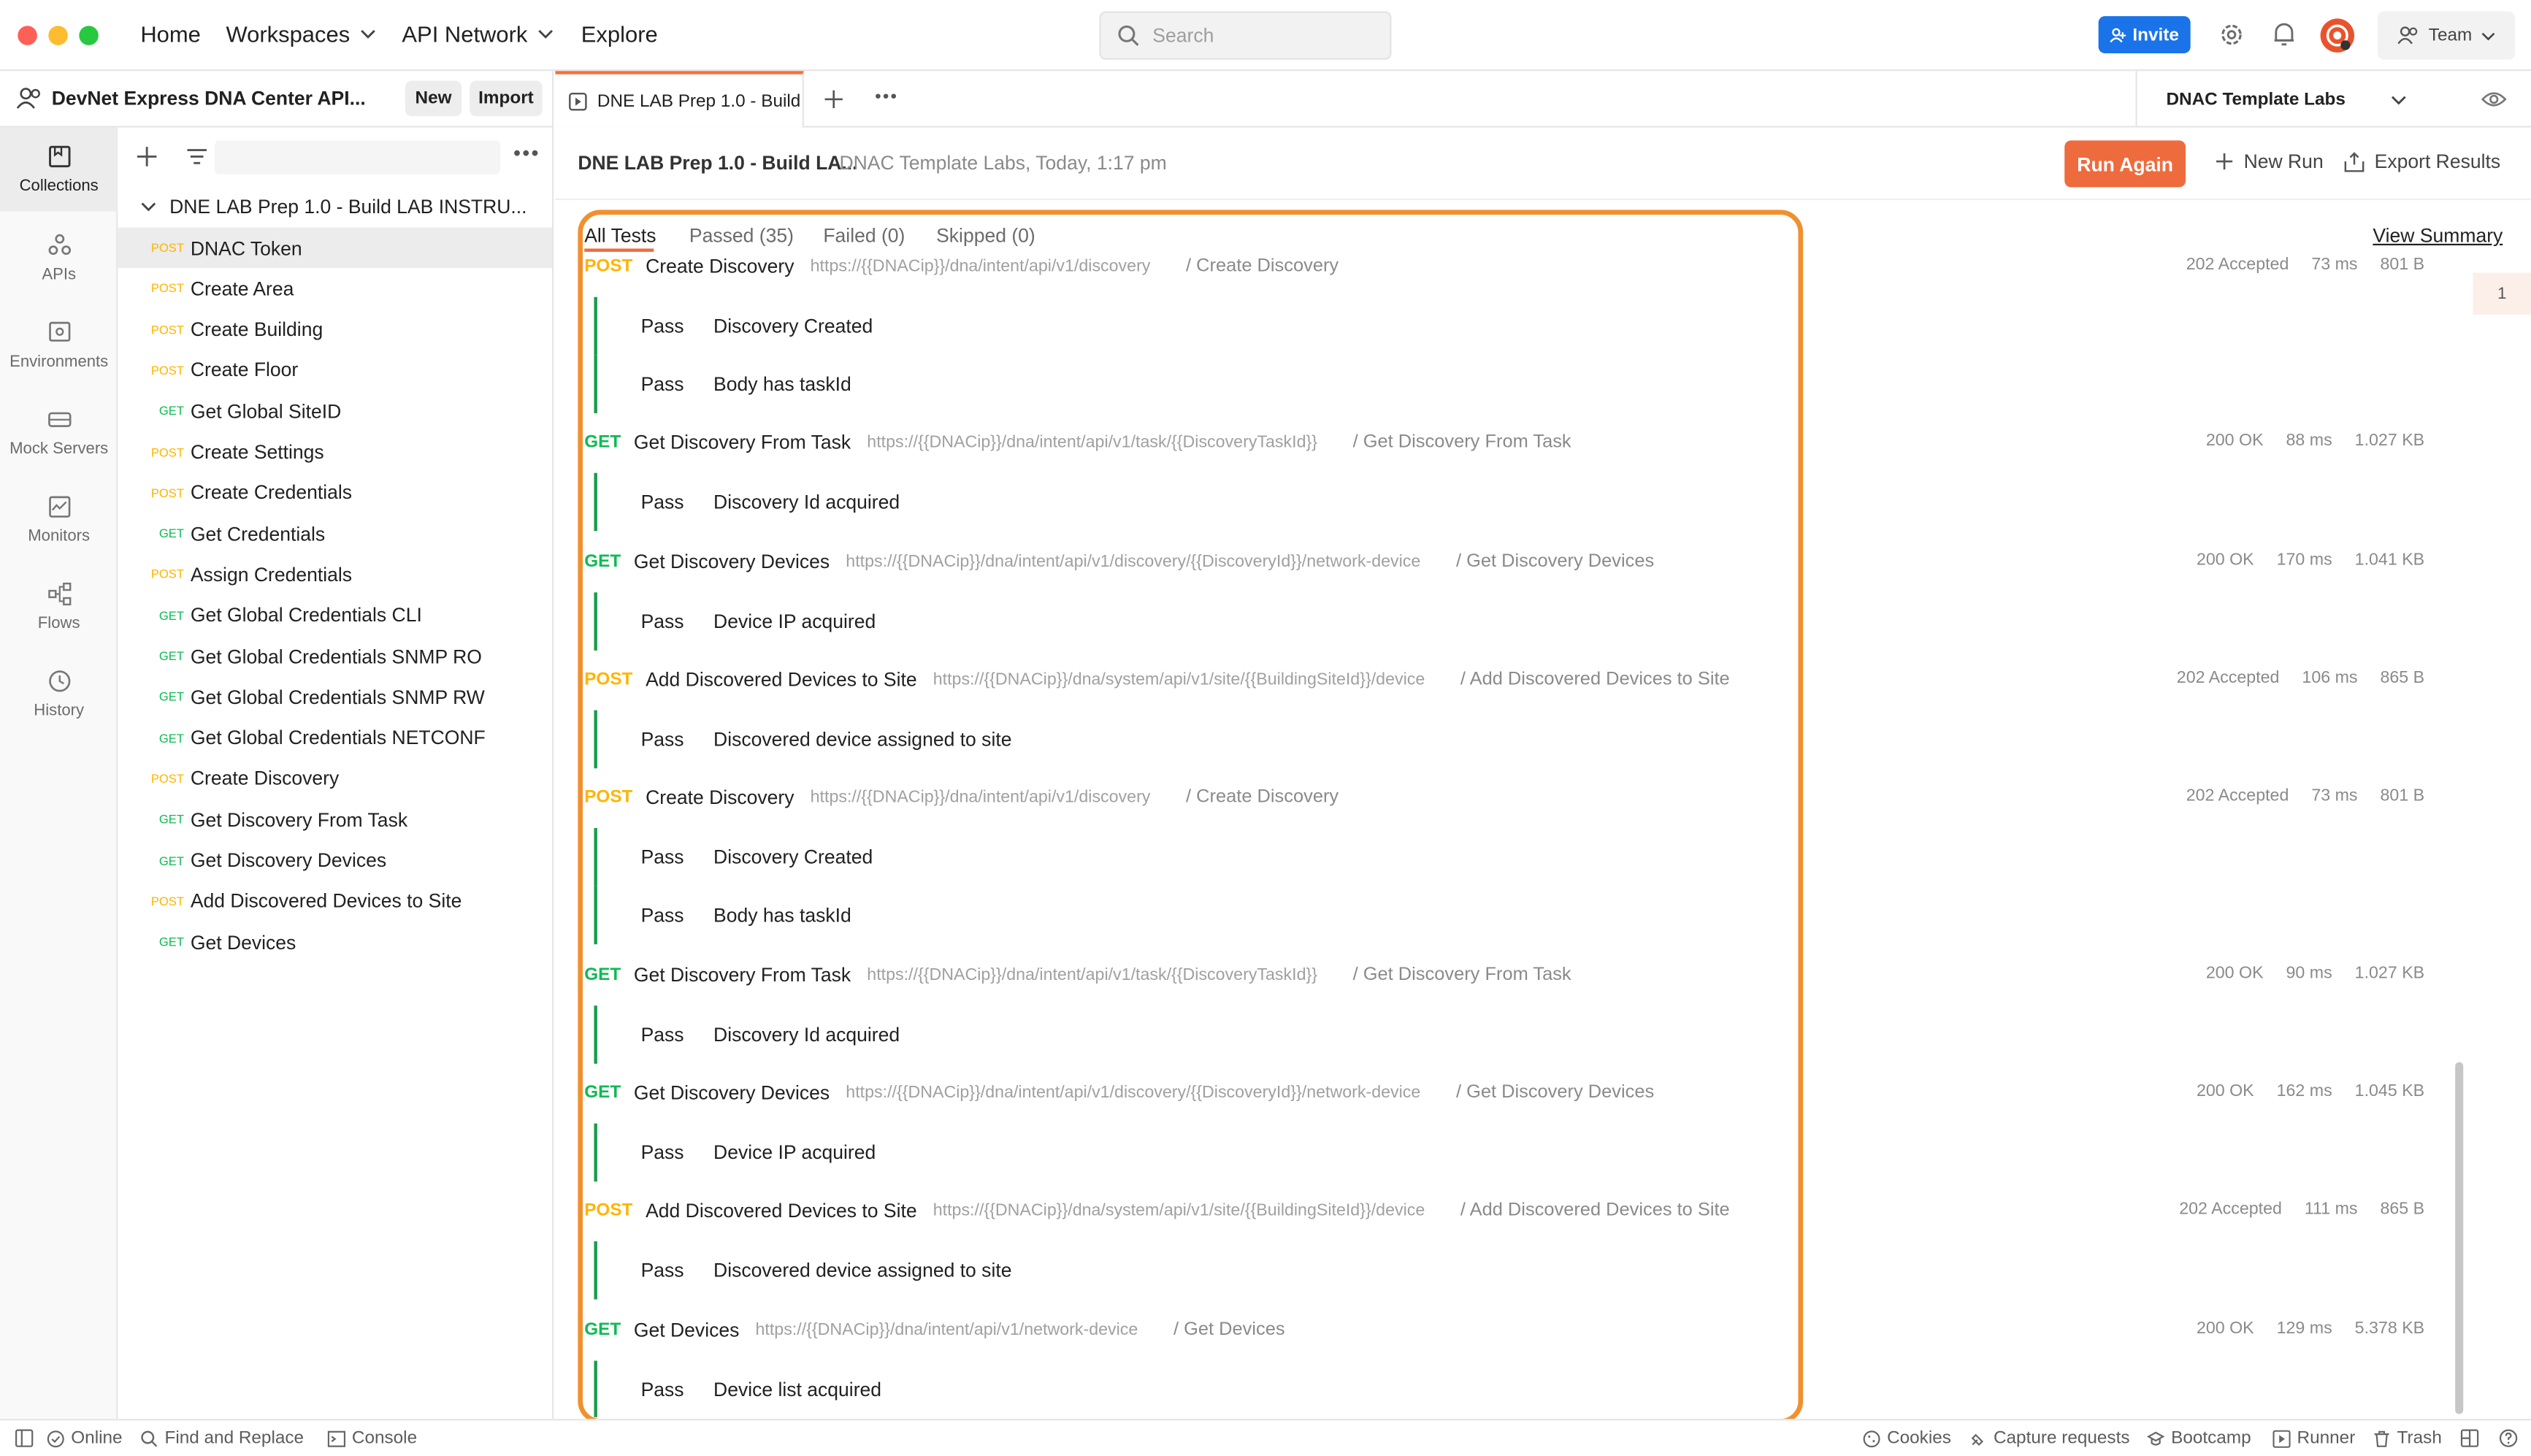 The height and width of the screenshot is (1456, 2531). Describe the element at coordinates (2301, 1209) in the screenshot. I see `request-meta: 202 Accepted 111 ms 865 B` at that location.